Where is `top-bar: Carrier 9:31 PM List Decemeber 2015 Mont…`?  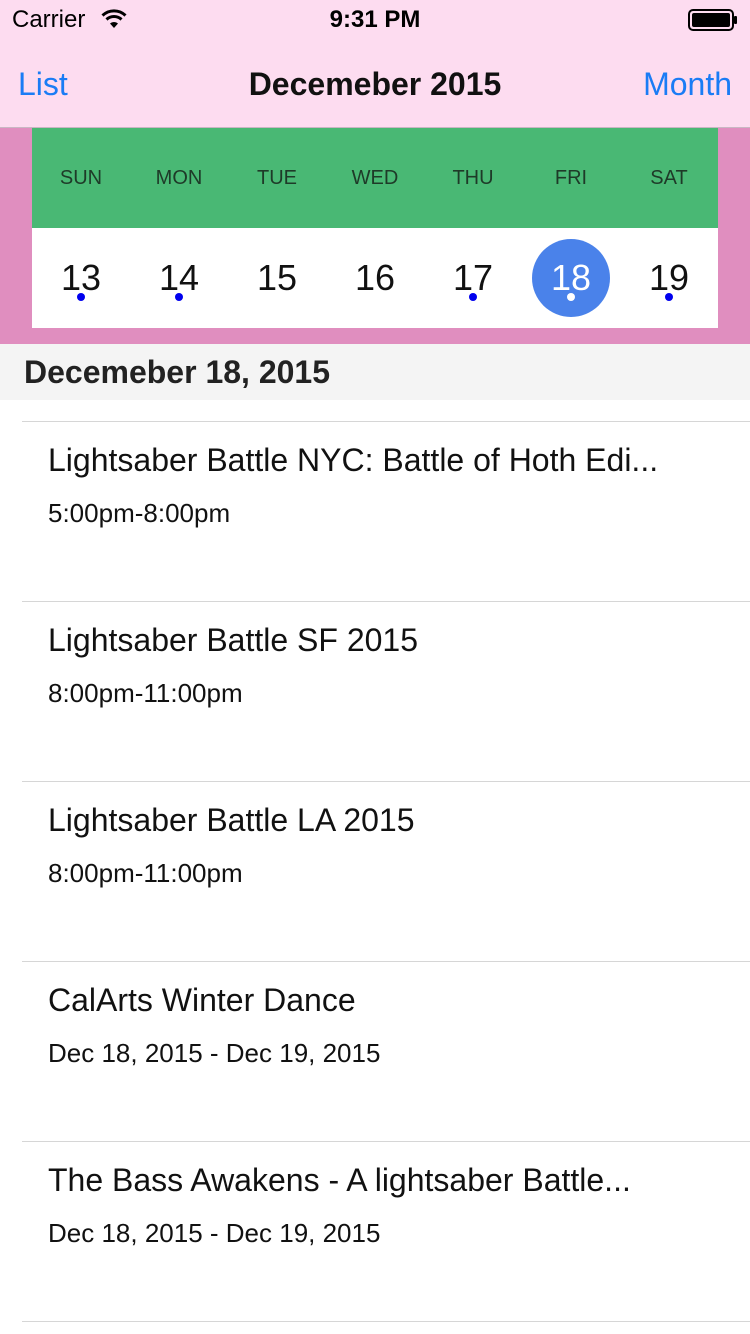 top-bar: Carrier 9:31 PM List Decemeber 2015 Mont… is located at coordinates (375, 64).